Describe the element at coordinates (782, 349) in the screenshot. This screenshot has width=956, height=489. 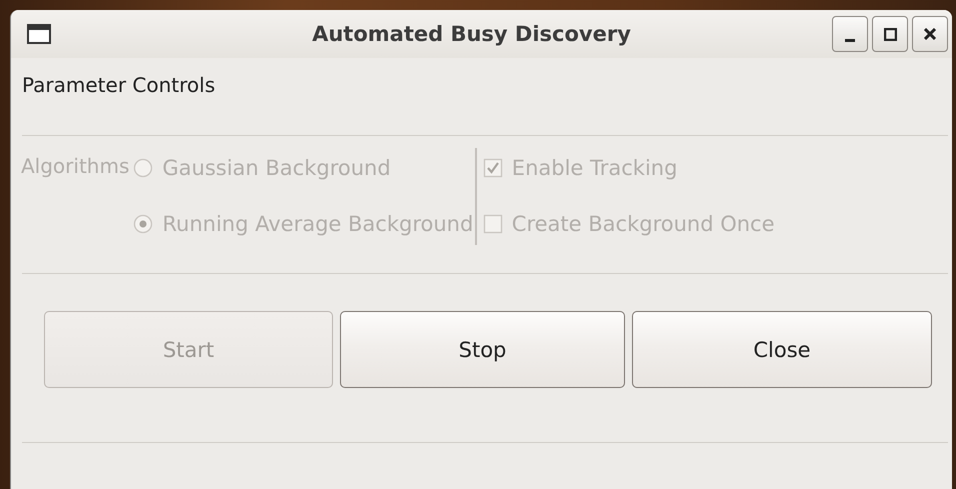
I see `action-button: Close` at that location.